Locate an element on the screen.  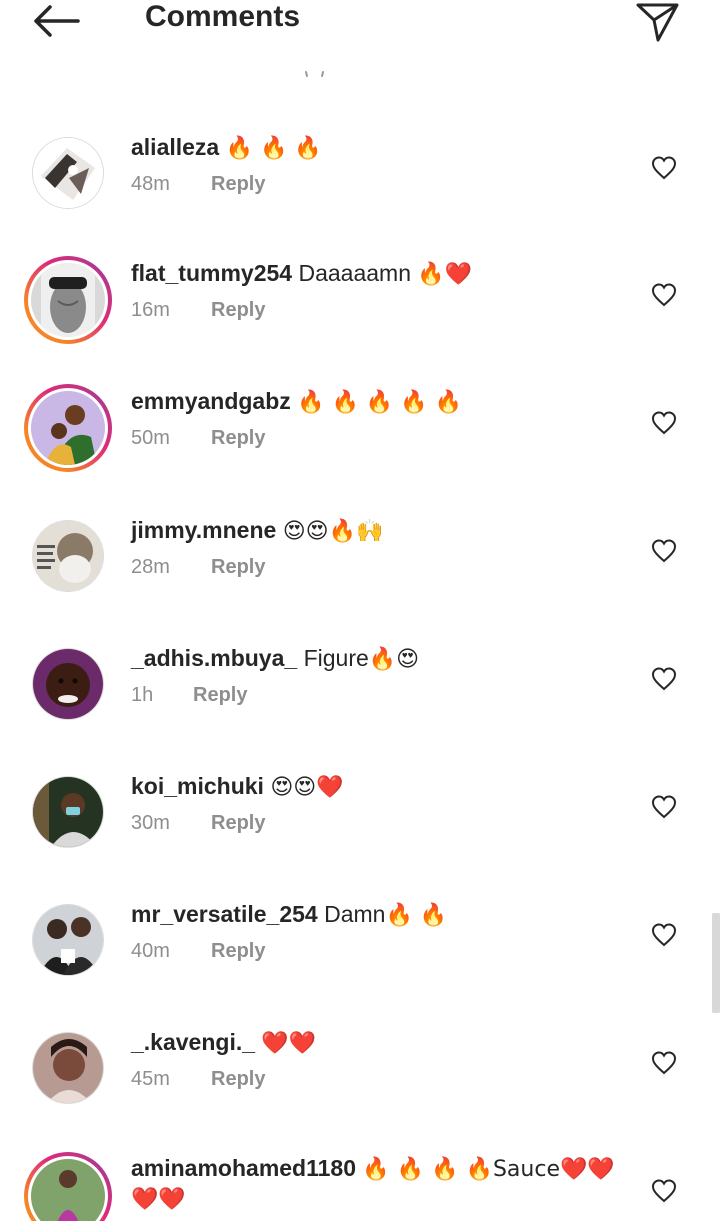
comment-text: Daaaaamn is located at coordinates (355, 273).